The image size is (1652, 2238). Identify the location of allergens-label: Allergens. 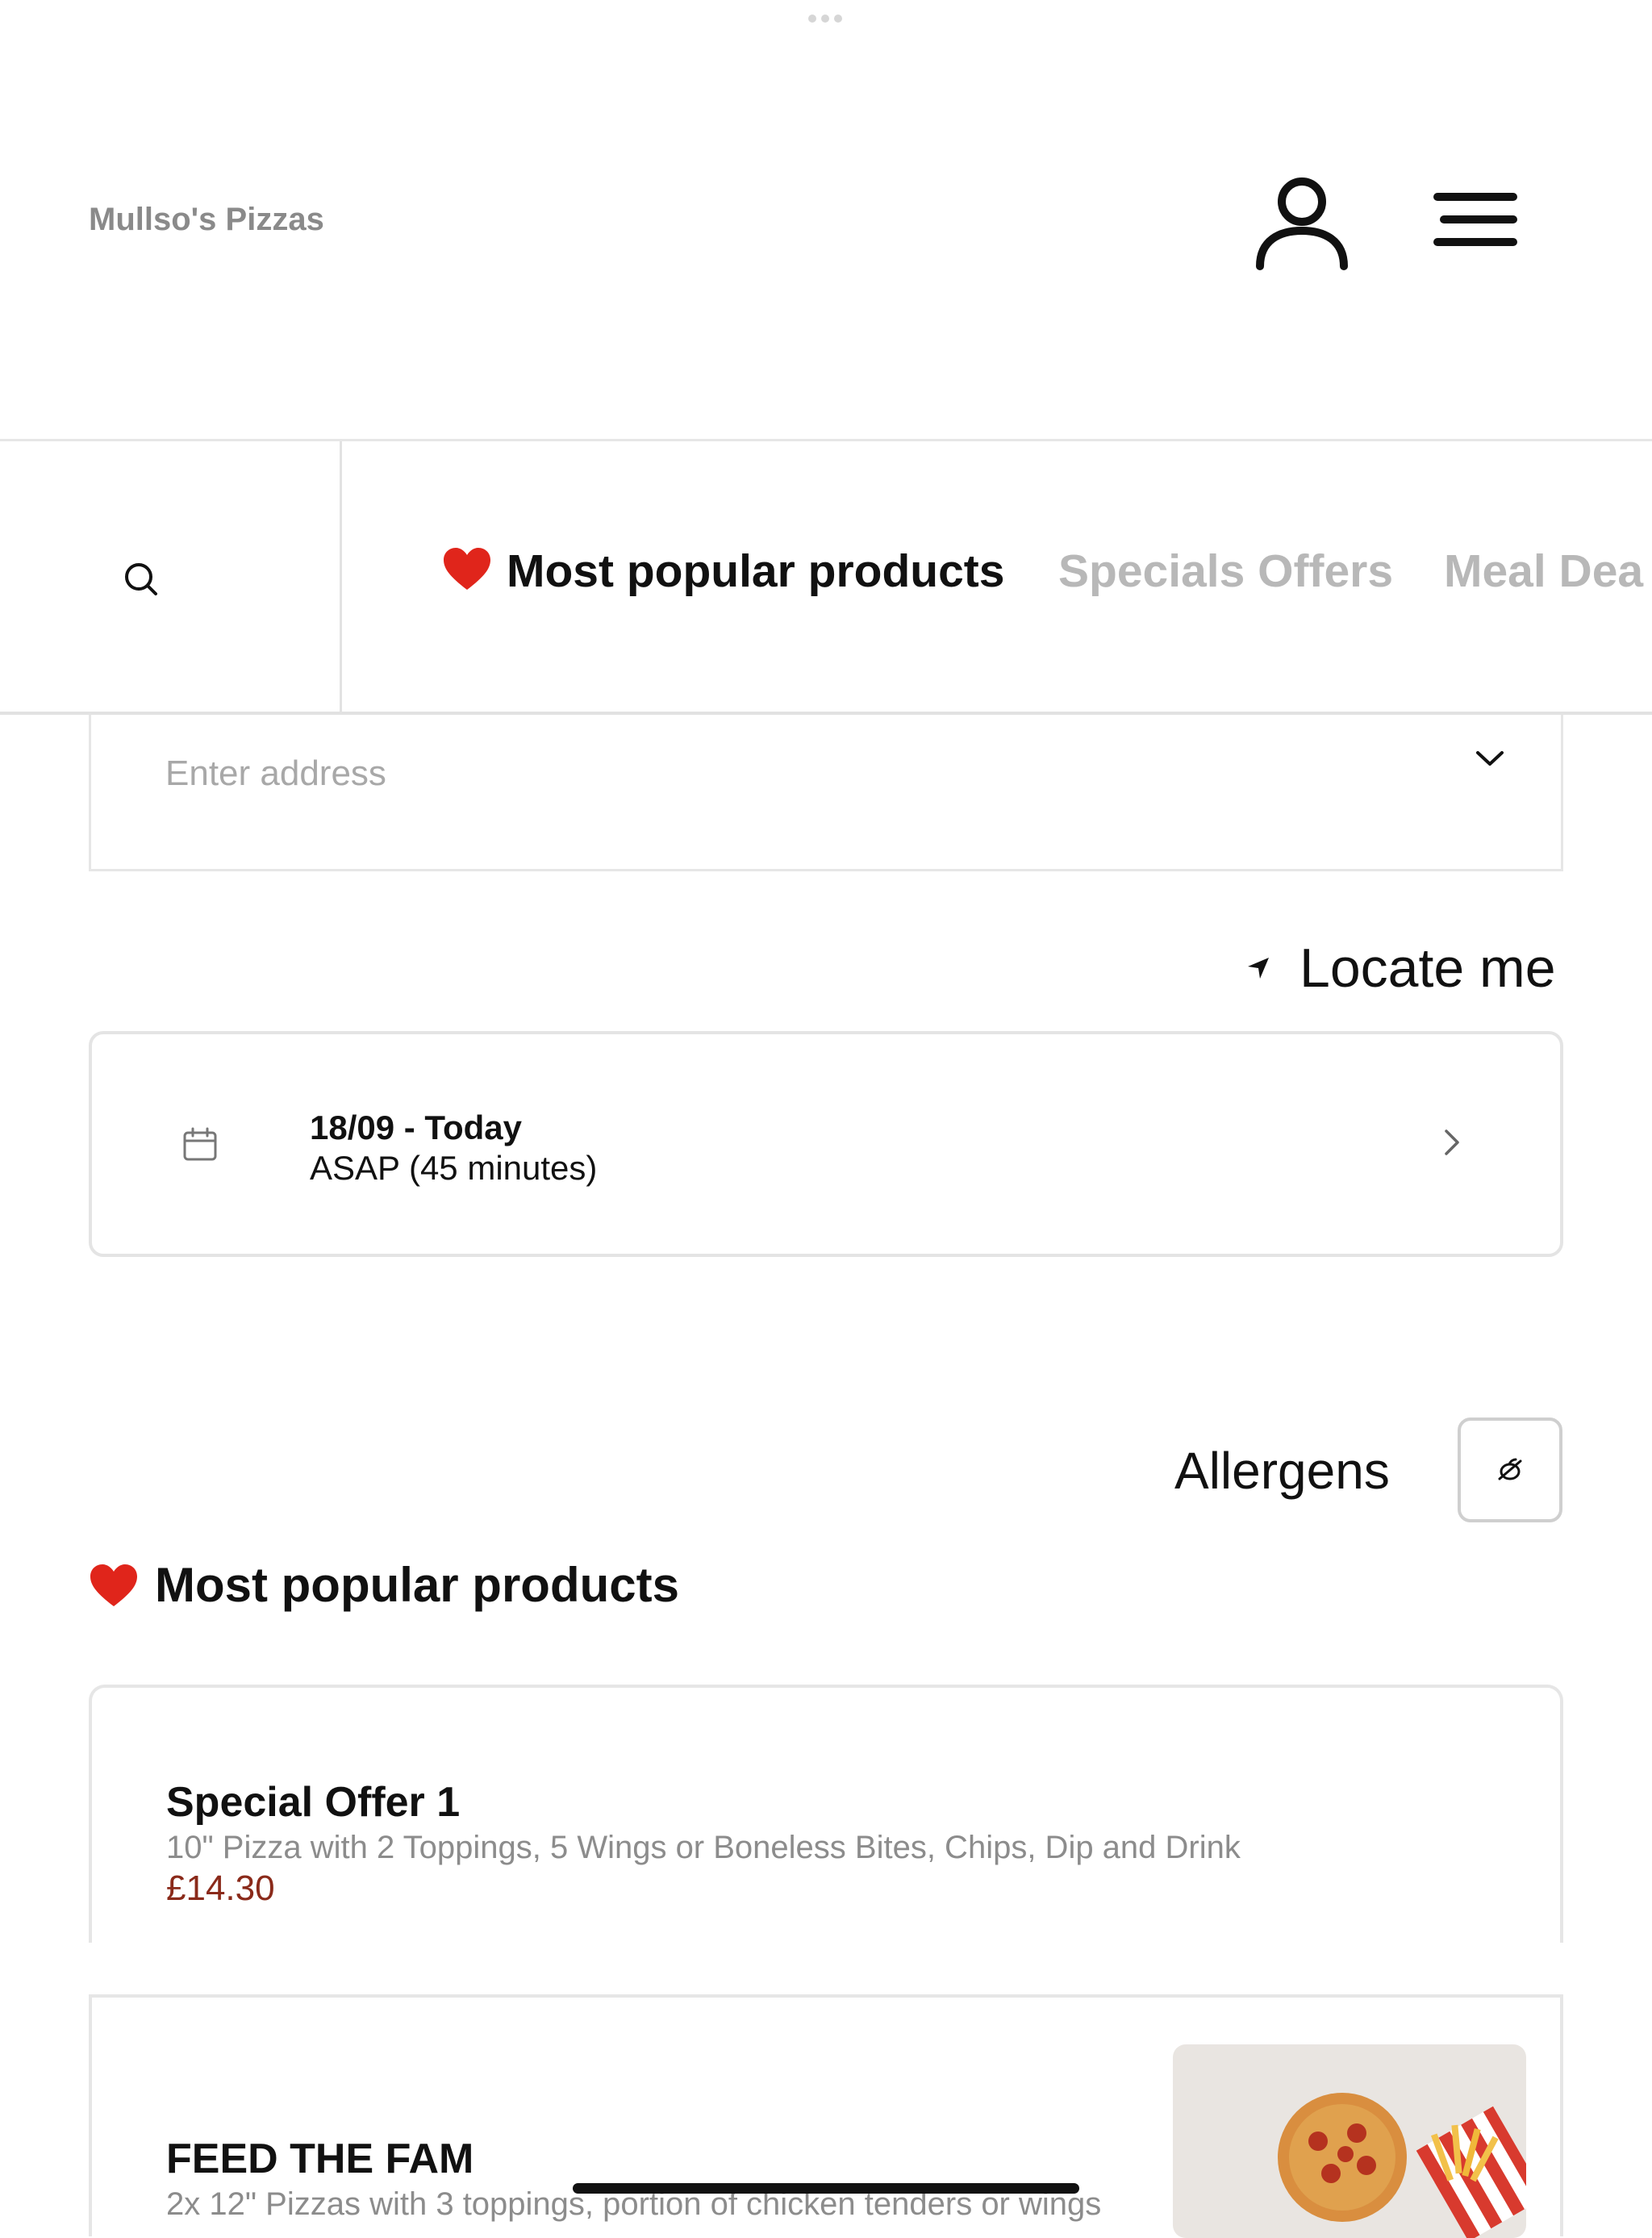
(1282, 1471).